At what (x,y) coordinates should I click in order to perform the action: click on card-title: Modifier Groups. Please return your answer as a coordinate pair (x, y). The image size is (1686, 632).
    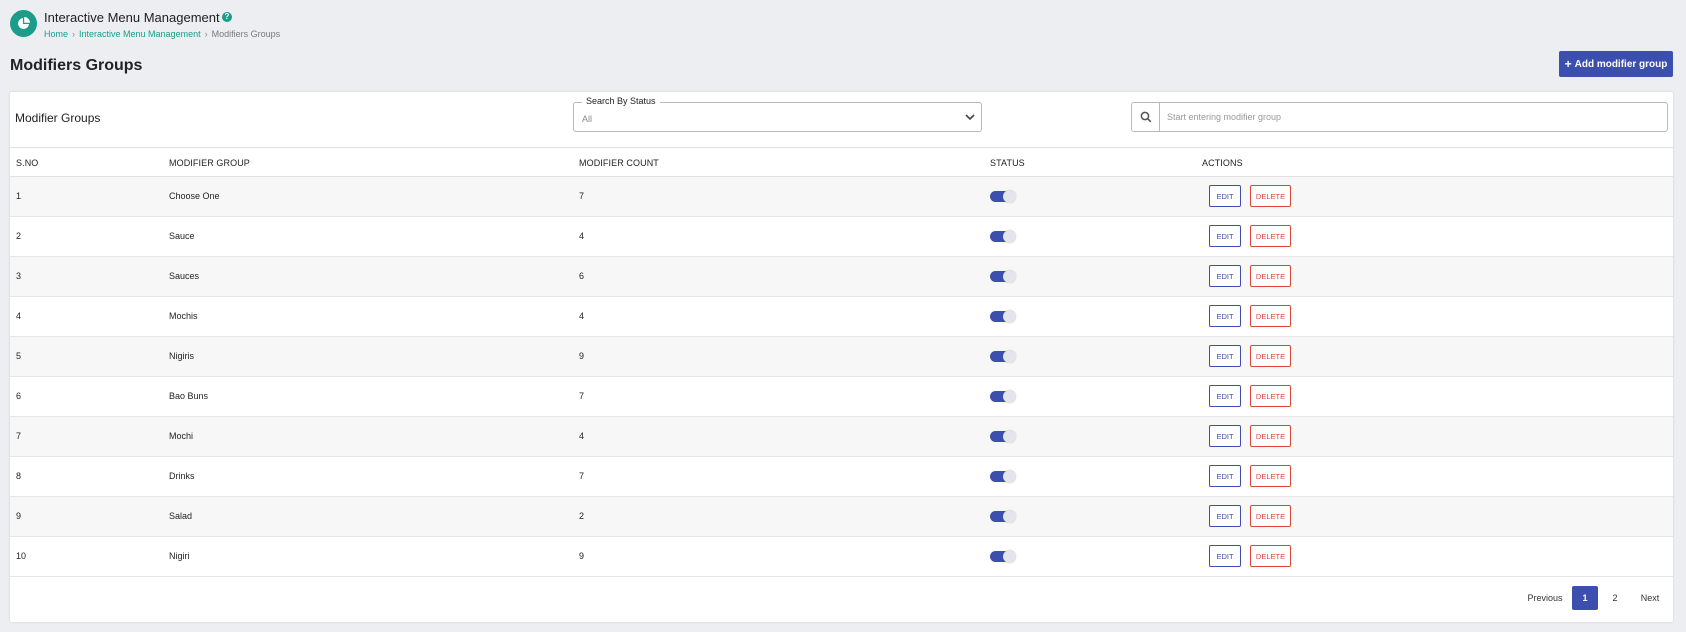
    Looking at the image, I should click on (58, 118).